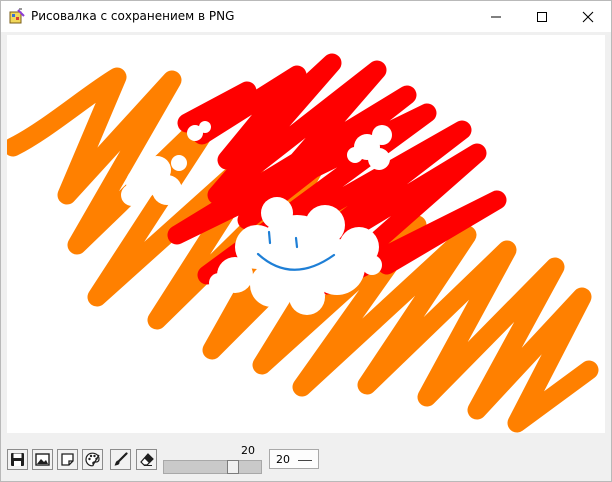 This screenshot has height=482, width=612. I want to click on eraser-button, so click(146, 459).